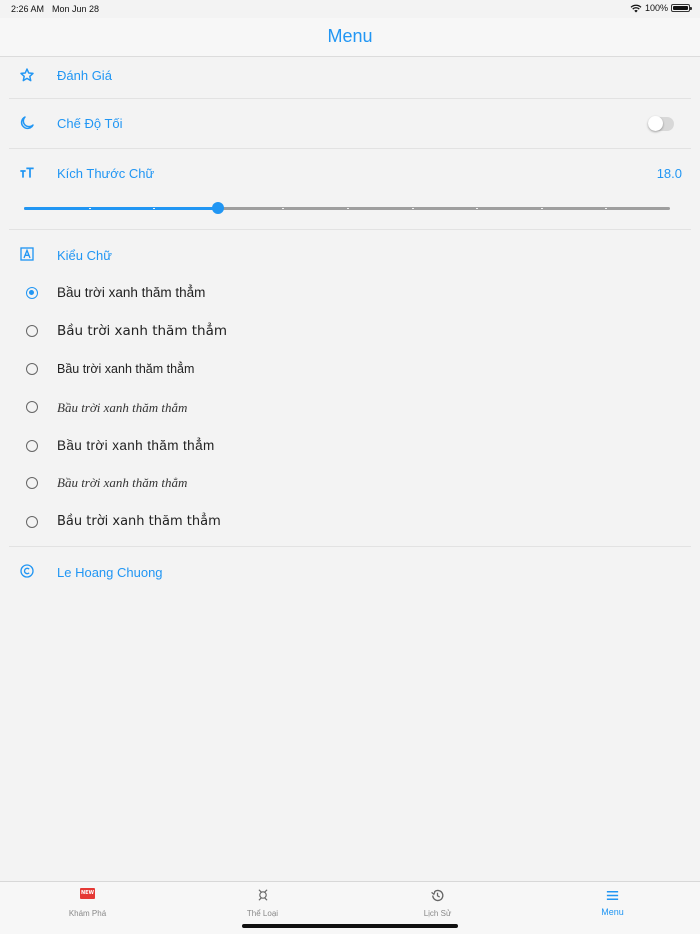 This screenshot has height=934, width=700. I want to click on tab-label: Menu, so click(612, 912).